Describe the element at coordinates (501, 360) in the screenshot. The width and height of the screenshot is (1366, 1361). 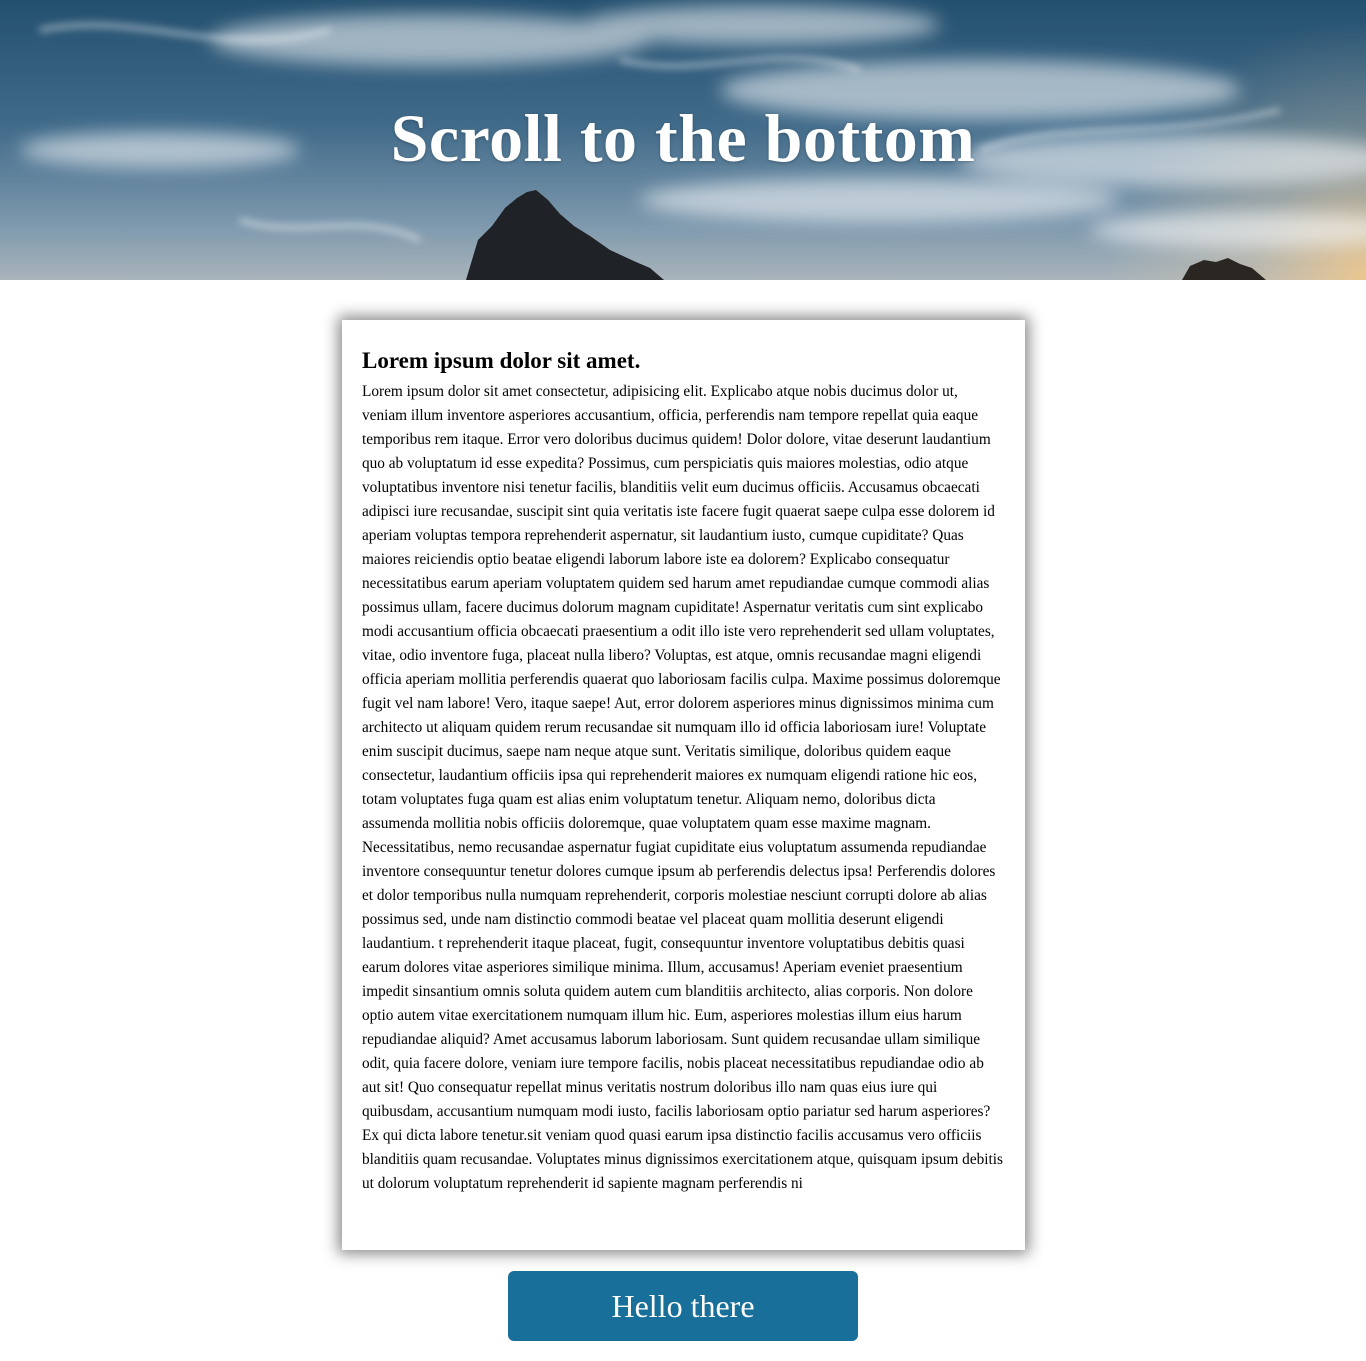
I see `card-heading: Lorem ipsum dolor sit amet.` at that location.